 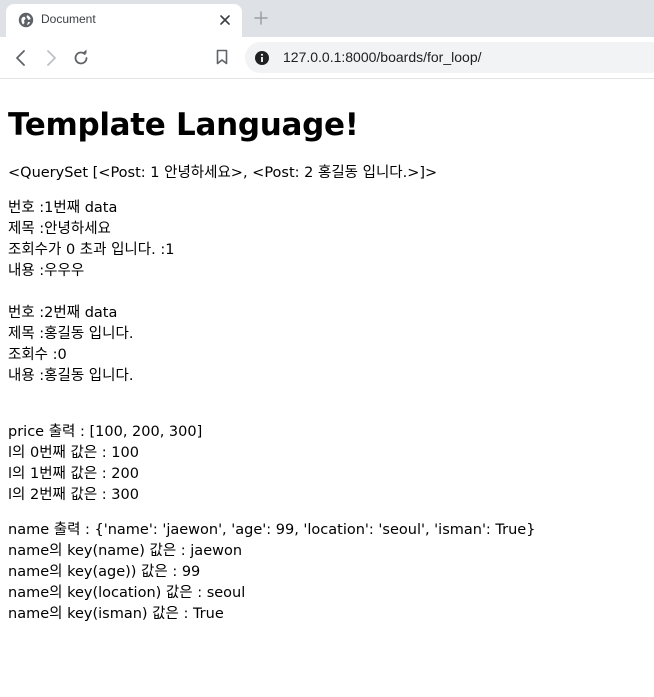 I want to click on name-item: name의 key(location) 값은 : seoul, so click(x=127, y=593).